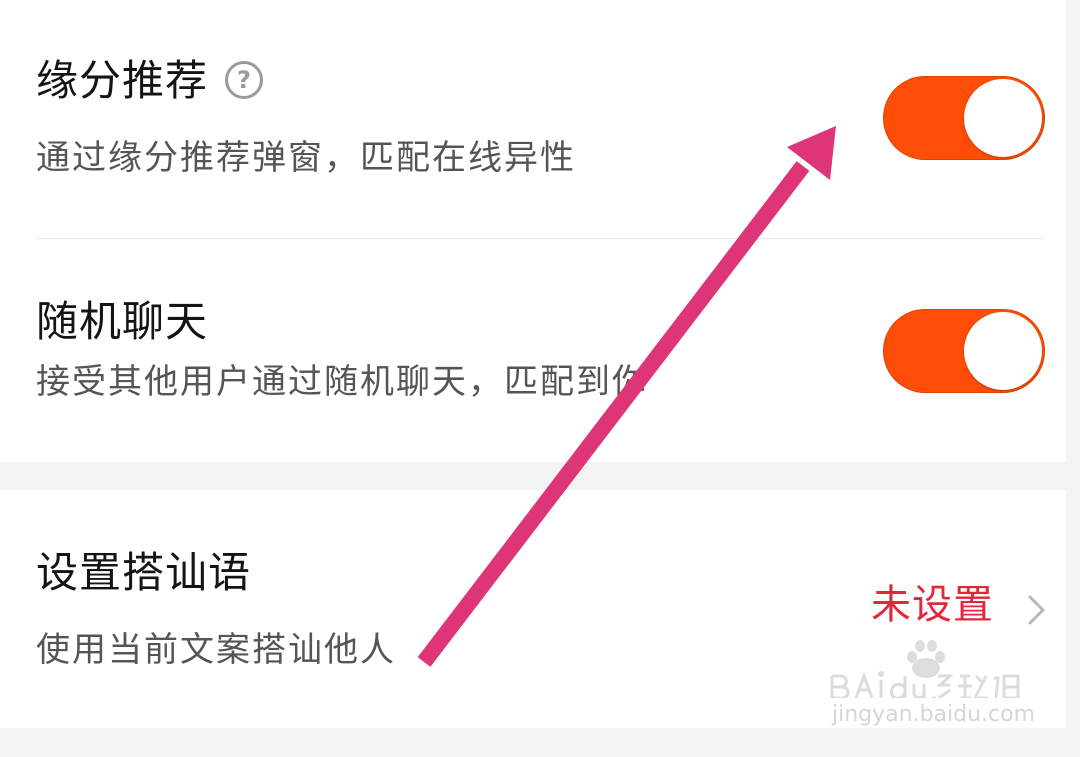 This screenshot has height=757, width=1080. I want to click on setting-title-greeting: 设置搭讪语, so click(144, 572).